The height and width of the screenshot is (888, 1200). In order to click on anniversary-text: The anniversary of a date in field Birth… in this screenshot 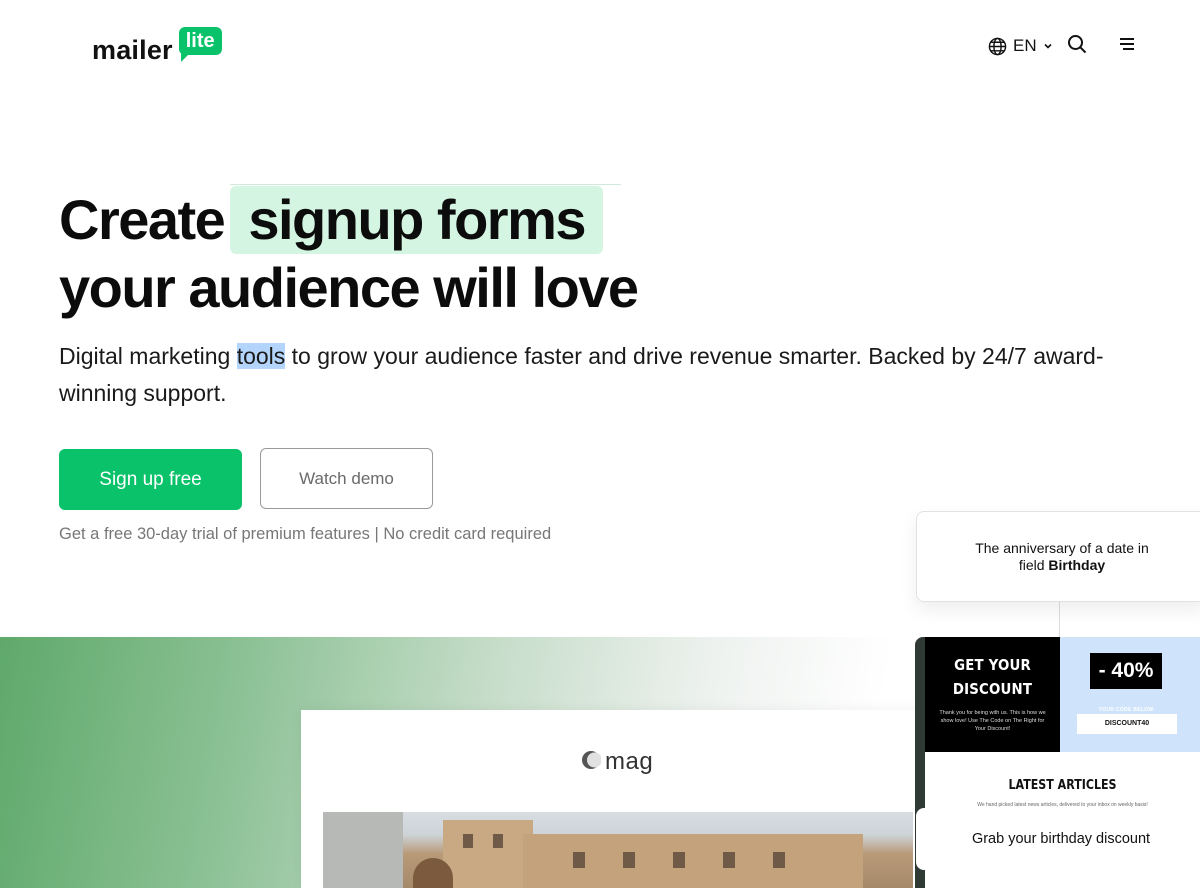, I will do `click(1062, 557)`.